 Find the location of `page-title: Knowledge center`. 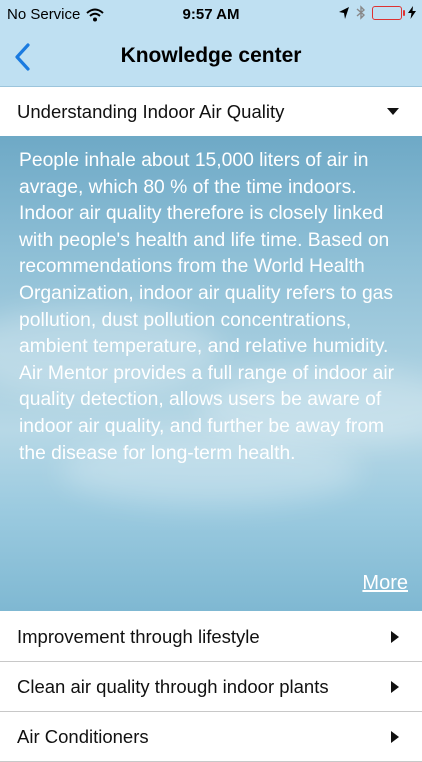

page-title: Knowledge center is located at coordinates (211, 55).